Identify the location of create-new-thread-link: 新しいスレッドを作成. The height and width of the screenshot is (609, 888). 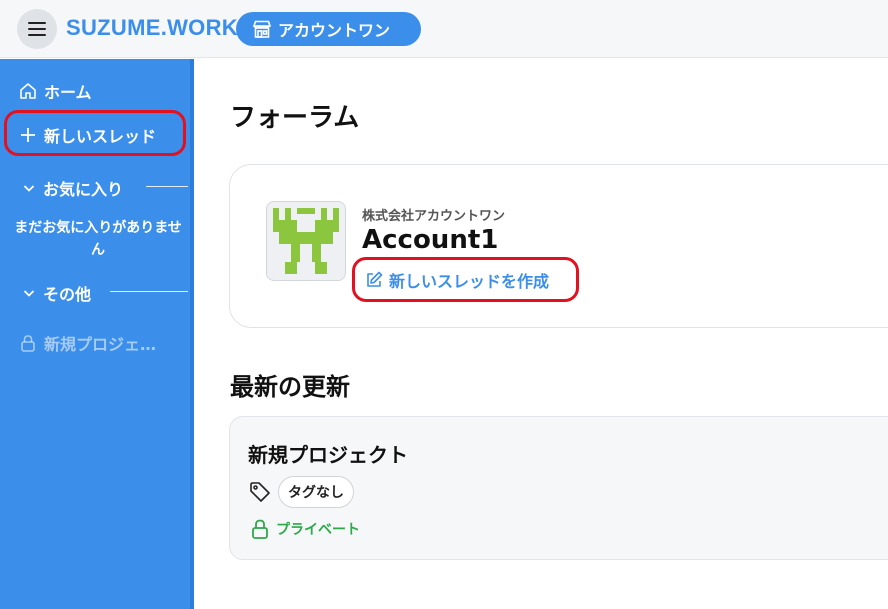
(456, 280).